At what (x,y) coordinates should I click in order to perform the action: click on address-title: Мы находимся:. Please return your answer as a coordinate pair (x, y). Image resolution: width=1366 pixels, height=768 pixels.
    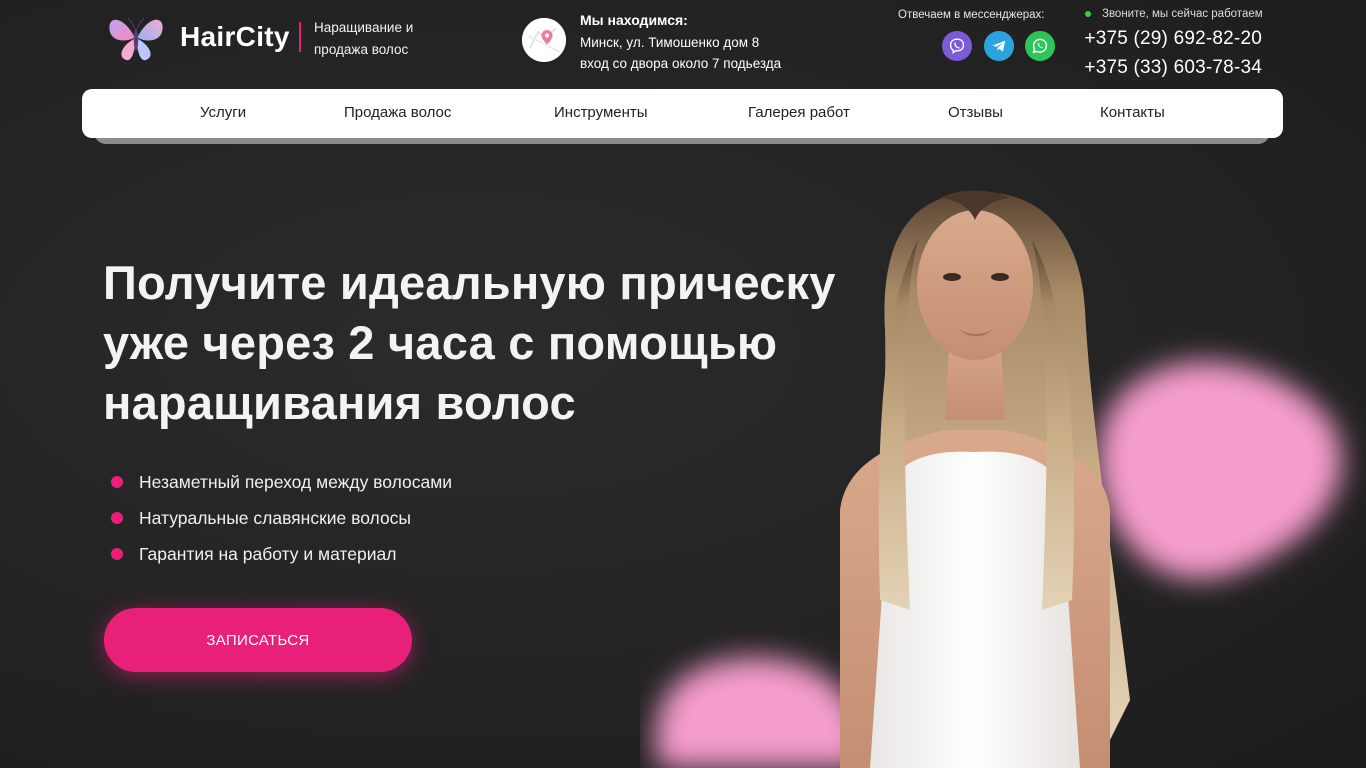
    Looking at the image, I should click on (634, 20).